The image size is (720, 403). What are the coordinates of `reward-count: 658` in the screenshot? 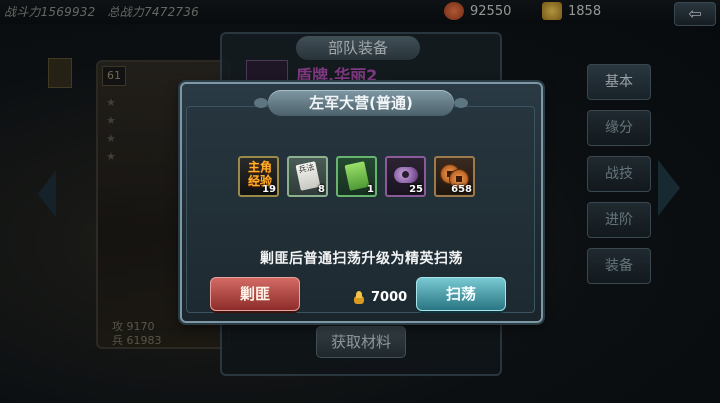 It's located at (461, 189).